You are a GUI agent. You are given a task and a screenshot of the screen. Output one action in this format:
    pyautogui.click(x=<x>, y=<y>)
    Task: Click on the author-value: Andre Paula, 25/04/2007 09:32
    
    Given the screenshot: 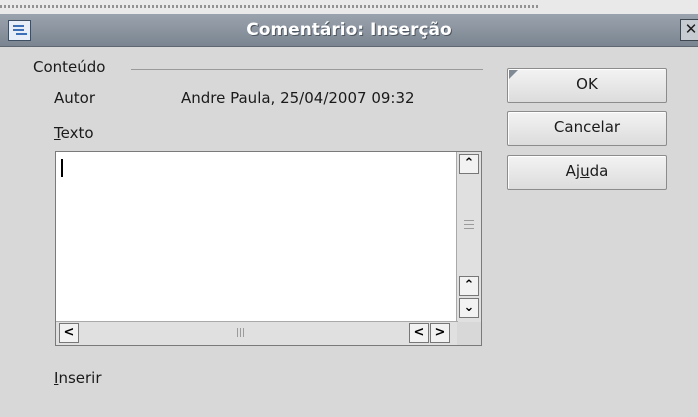 What is the action you would take?
    pyautogui.click(x=298, y=98)
    